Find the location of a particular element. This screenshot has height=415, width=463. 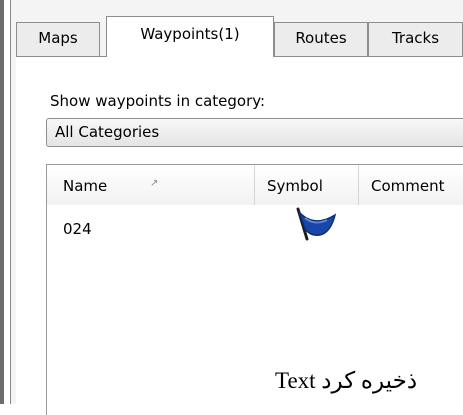

column-header-name: Name ↗ is located at coordinates (151, 185).